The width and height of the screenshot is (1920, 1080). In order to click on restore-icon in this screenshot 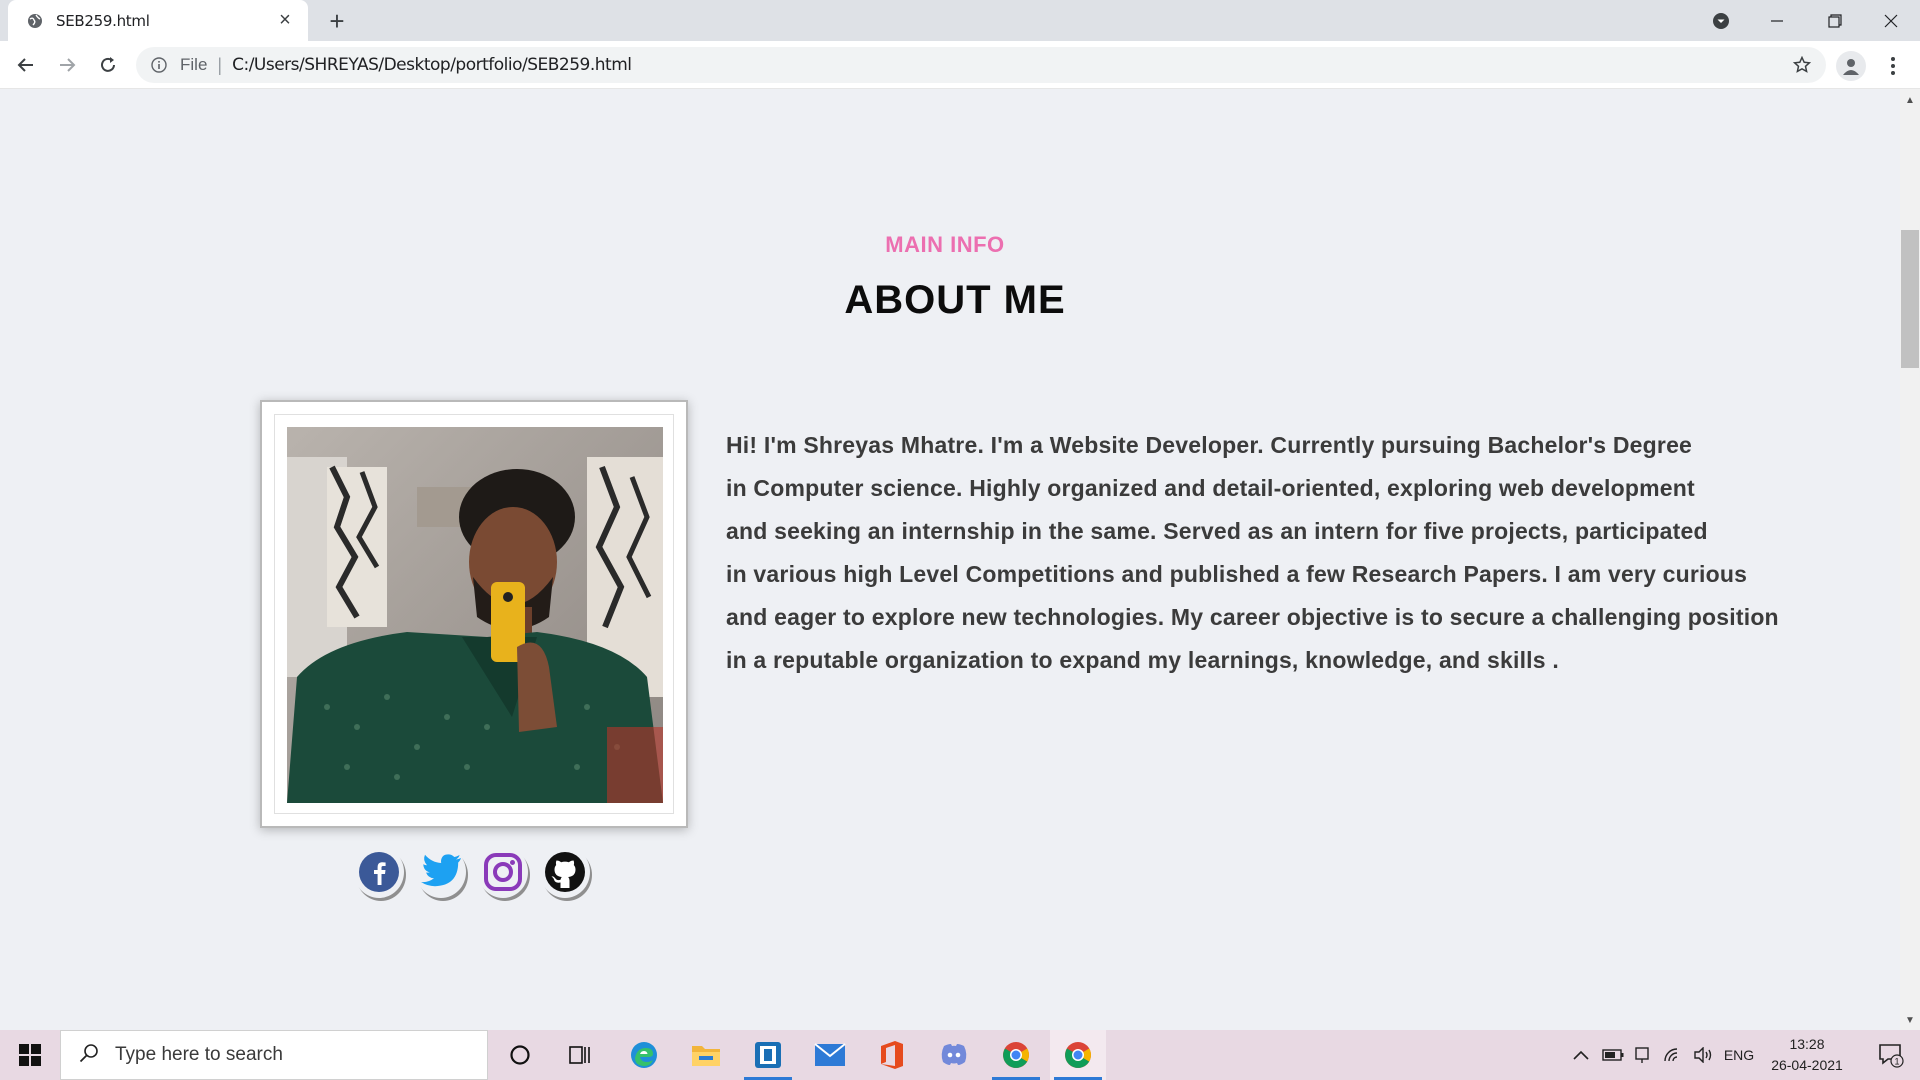, I will do `click(1835, 20)`.